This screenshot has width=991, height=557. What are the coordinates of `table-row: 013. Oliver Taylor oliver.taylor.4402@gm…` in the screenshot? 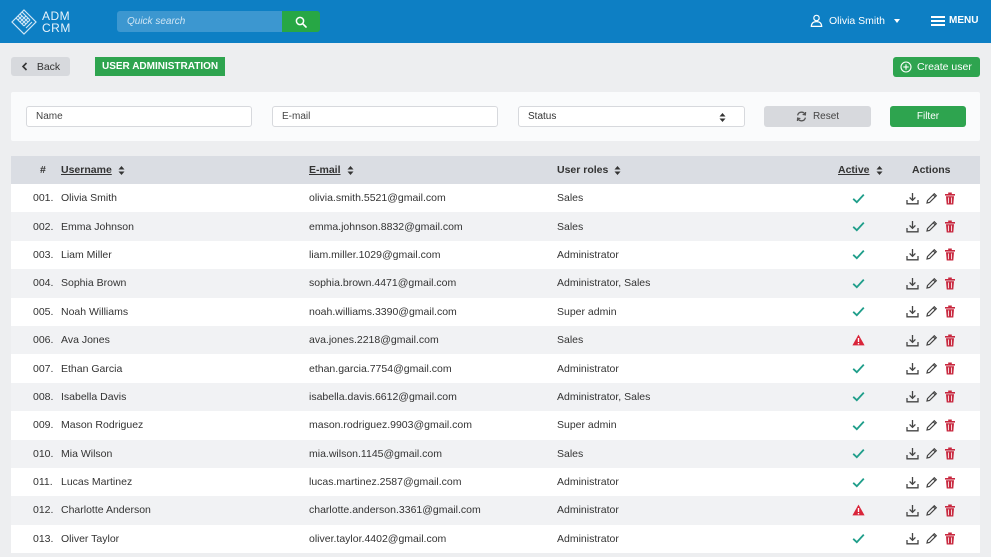 It's located at (495, 539).